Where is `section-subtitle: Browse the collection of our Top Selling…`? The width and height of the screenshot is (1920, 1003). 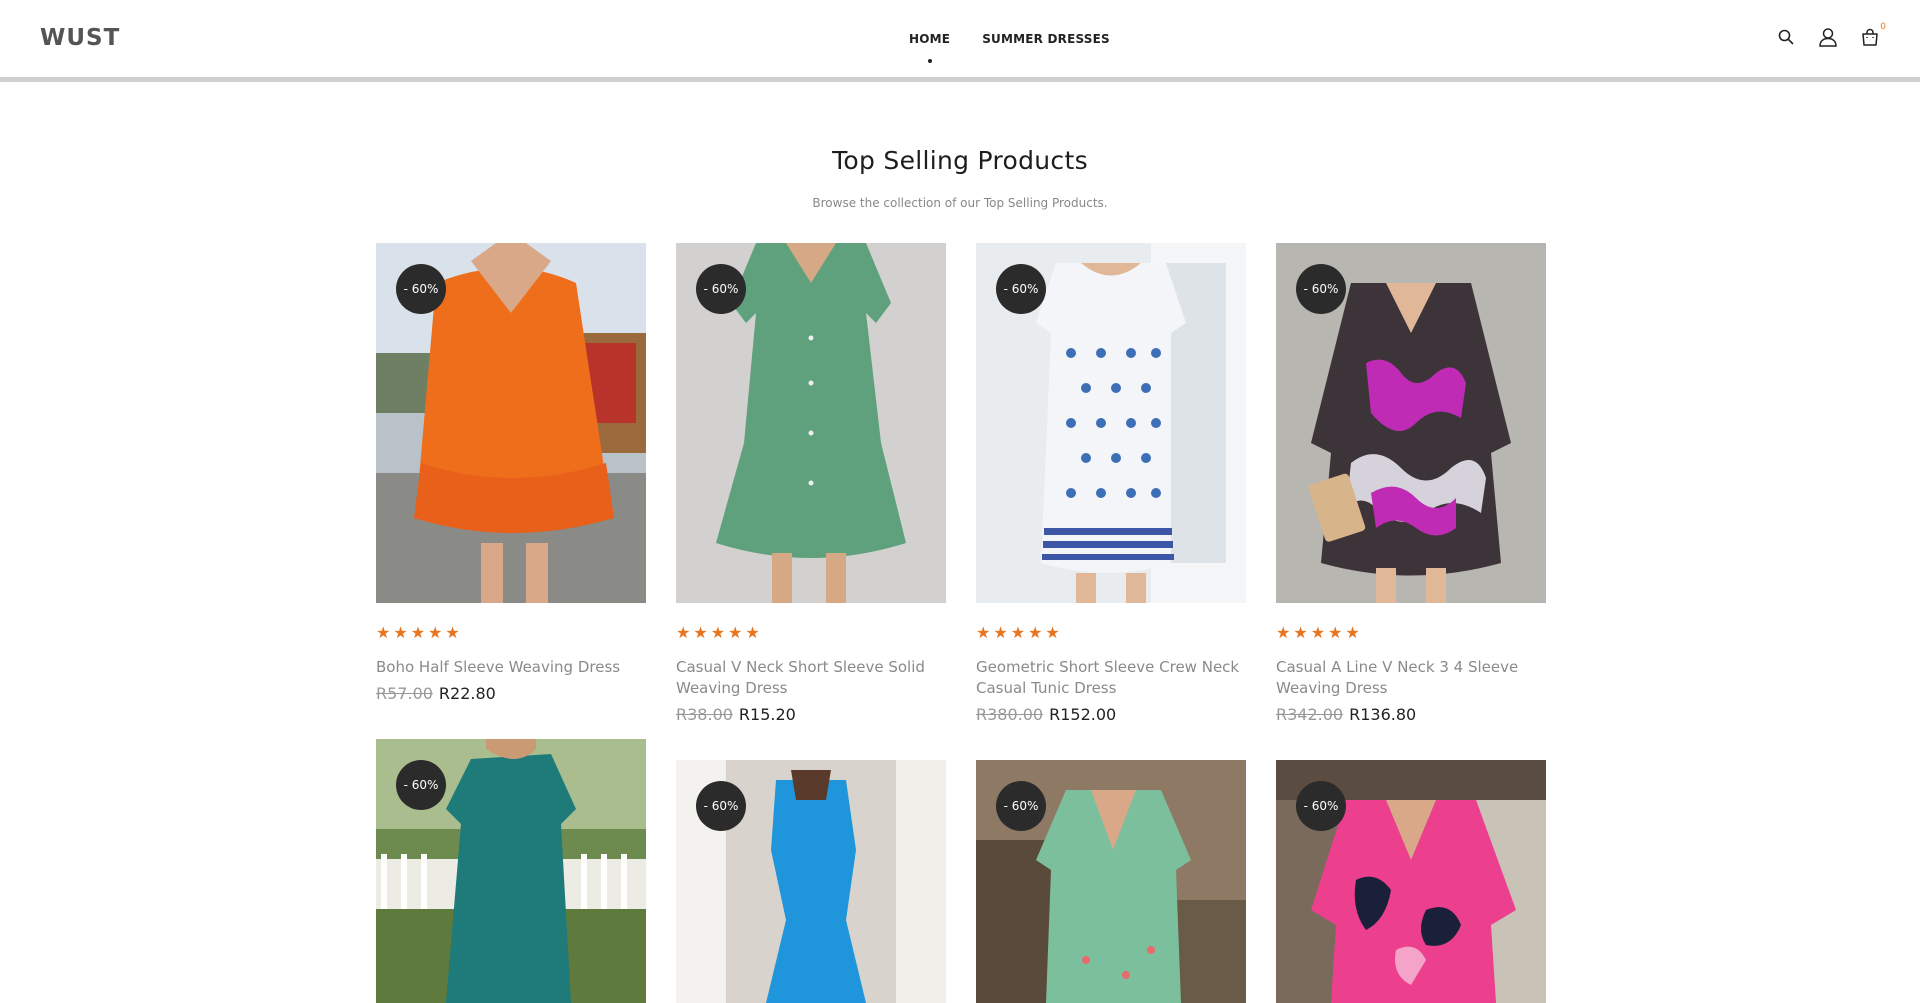
section-subtitle: Browse the collection of our Top Selling… is located at coordinates (960, 203).